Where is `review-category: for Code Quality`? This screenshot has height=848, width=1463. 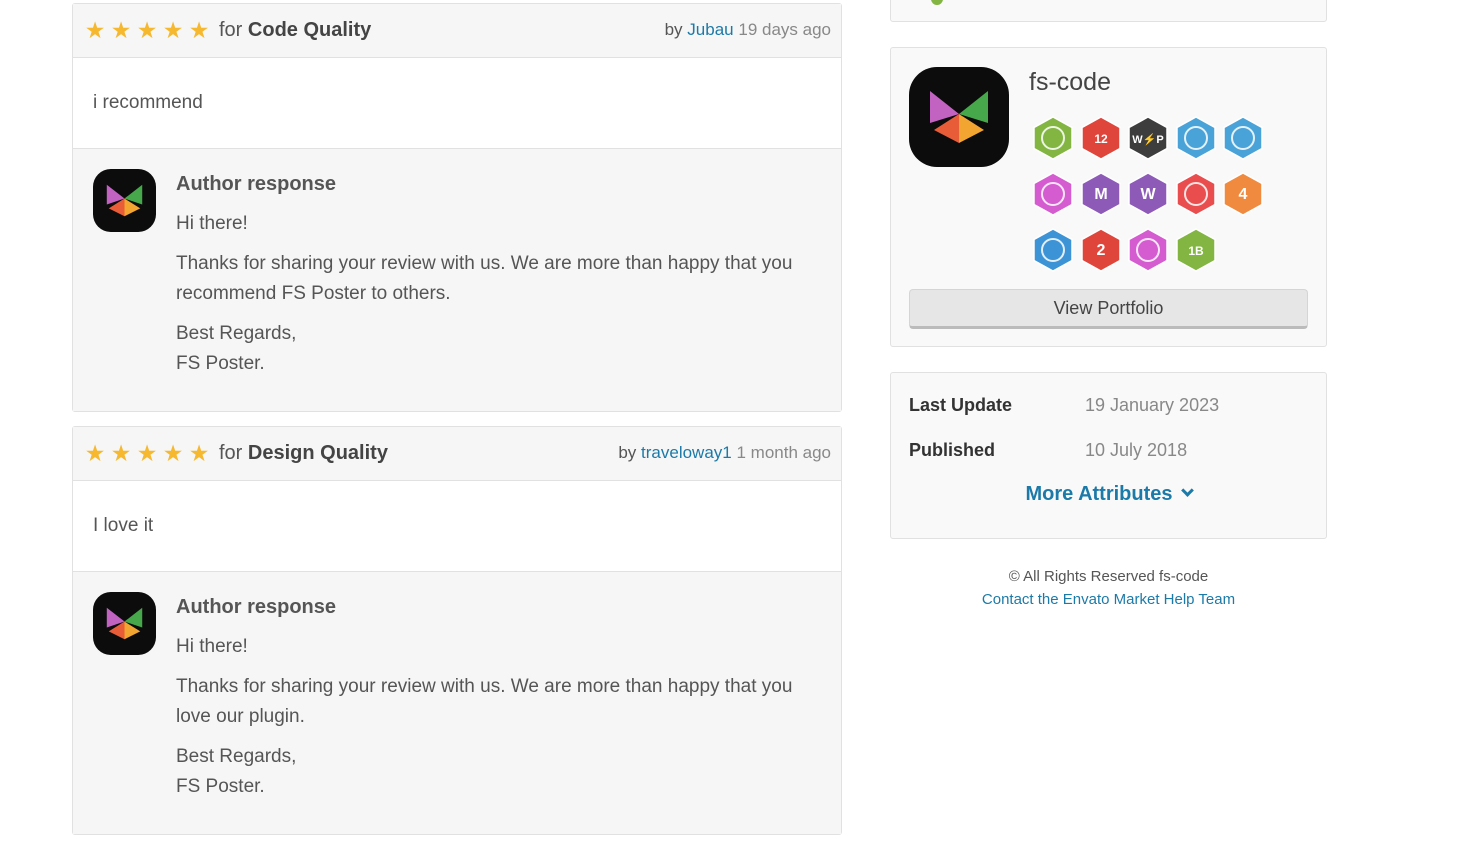
review-category: for Code Quality is located at coordinates (295, 30).